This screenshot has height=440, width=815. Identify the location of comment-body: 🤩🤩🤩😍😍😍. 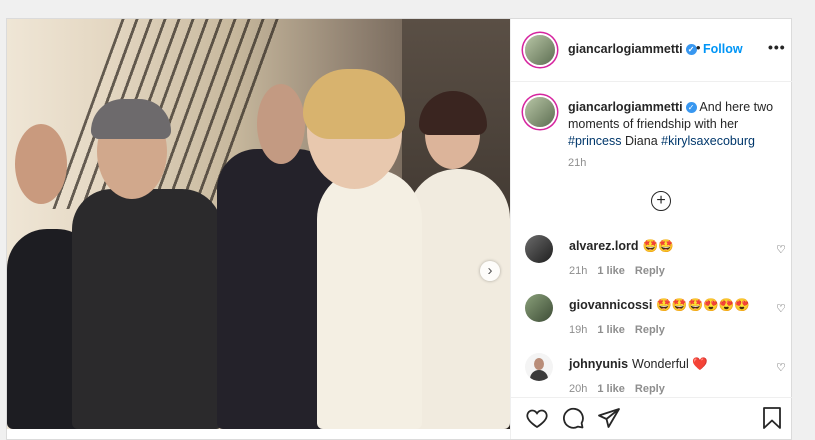
(703, 305).